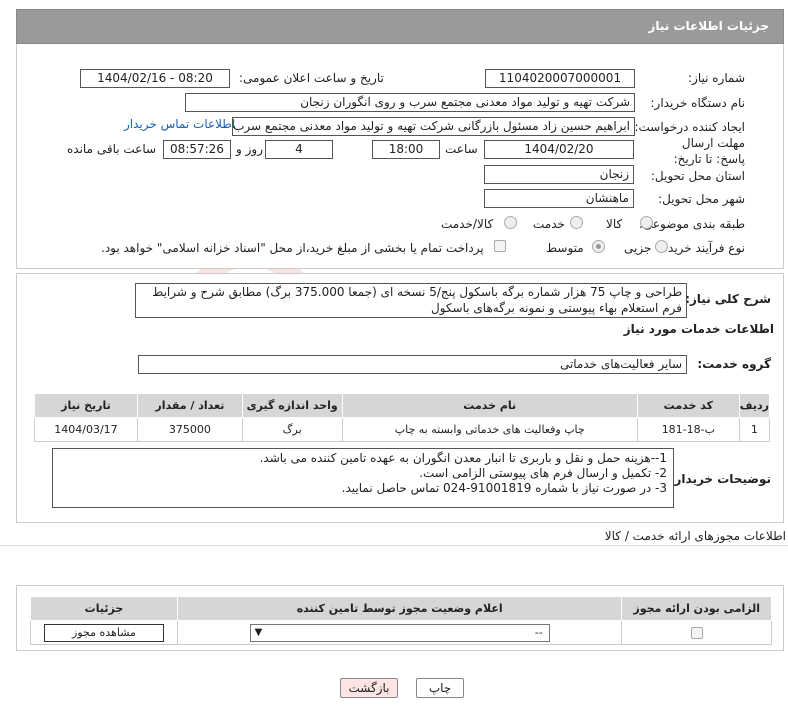 The width and height of the screenshot is (788, 713). What do you see at coordinates (538, 632) in the screenshot?
I see `permit-status-value: --` at bounding box center [538, 632].